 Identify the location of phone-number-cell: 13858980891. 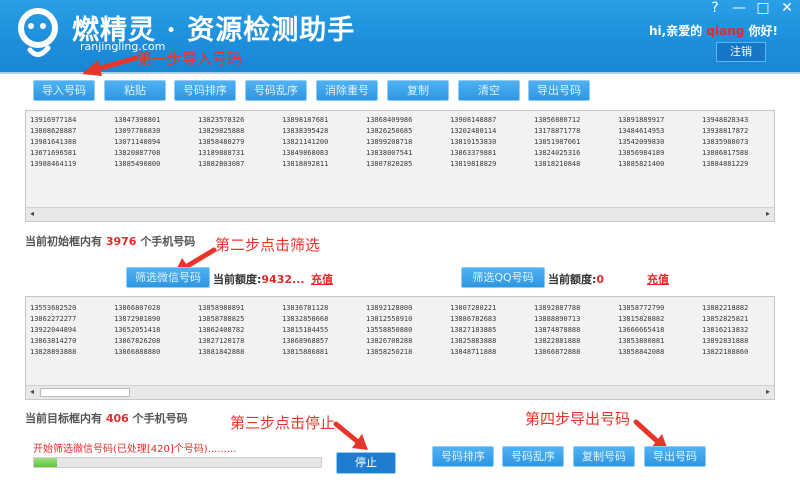
(221, 308).